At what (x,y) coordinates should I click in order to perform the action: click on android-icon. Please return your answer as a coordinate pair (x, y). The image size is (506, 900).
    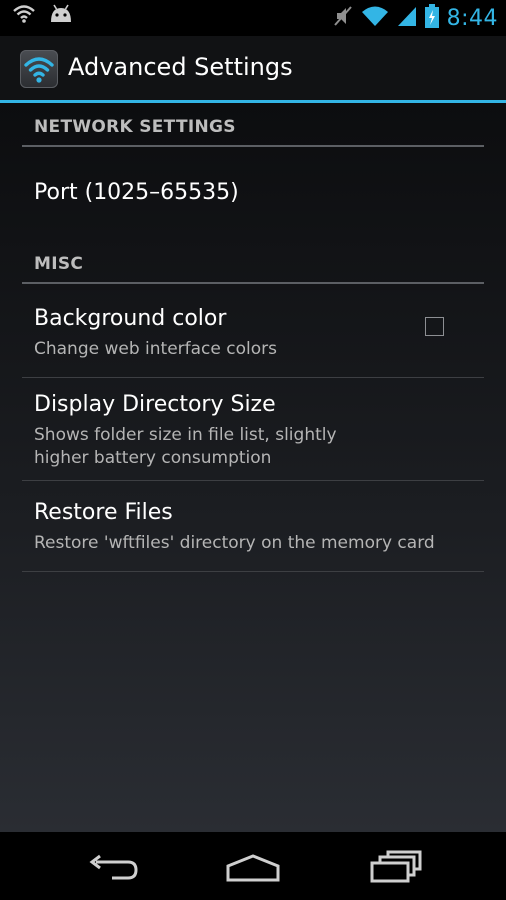
    Looking at the image, I should click on (61, 16).